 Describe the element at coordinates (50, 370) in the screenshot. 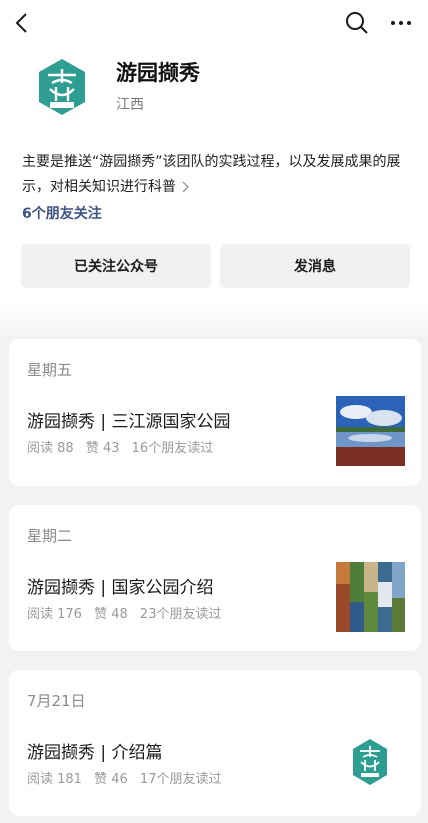

I see `article-date: 星期五` at that location.